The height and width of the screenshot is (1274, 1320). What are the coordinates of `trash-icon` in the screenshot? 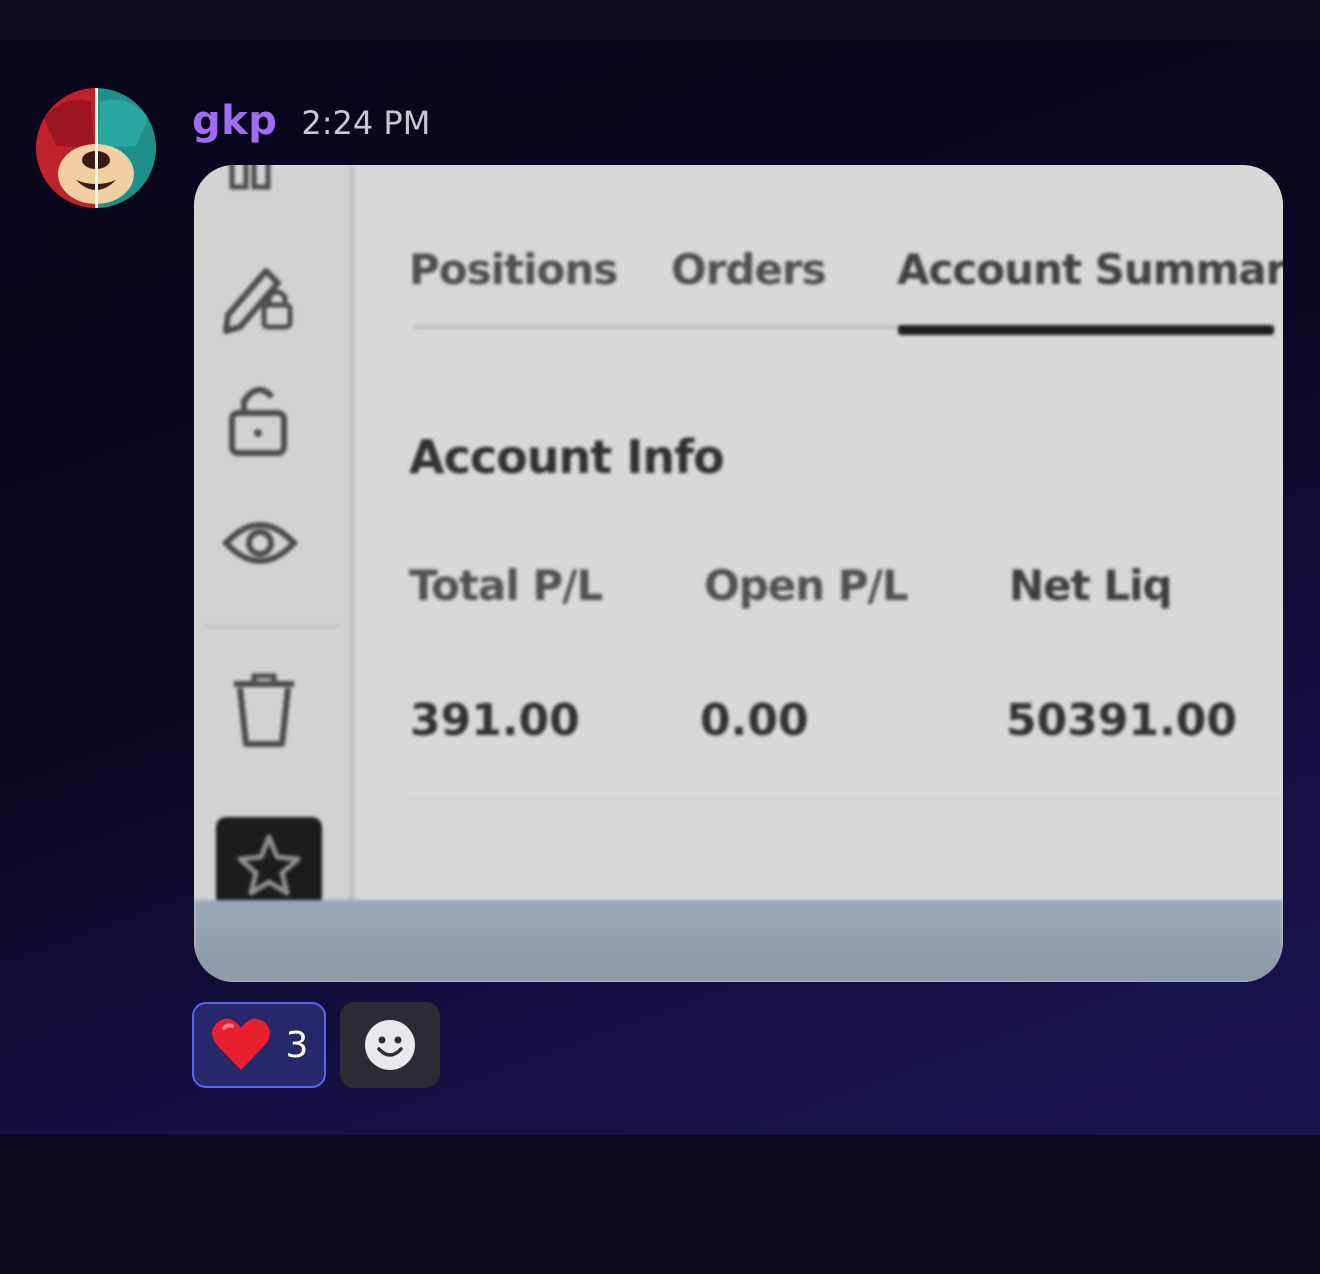 It's located at (264, 710).